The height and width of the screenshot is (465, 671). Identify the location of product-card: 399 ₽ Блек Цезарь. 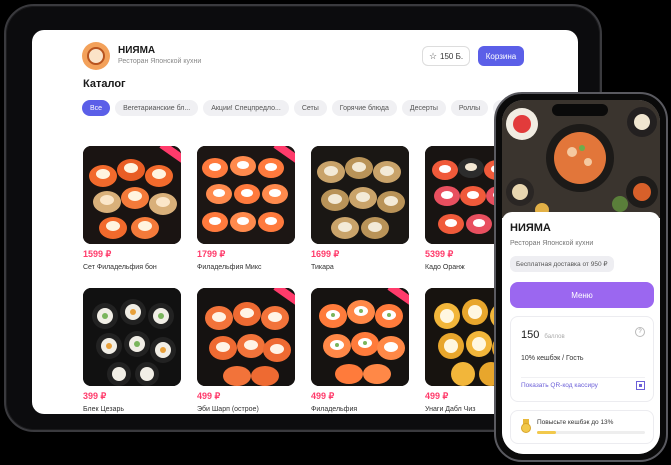
(132, 350).